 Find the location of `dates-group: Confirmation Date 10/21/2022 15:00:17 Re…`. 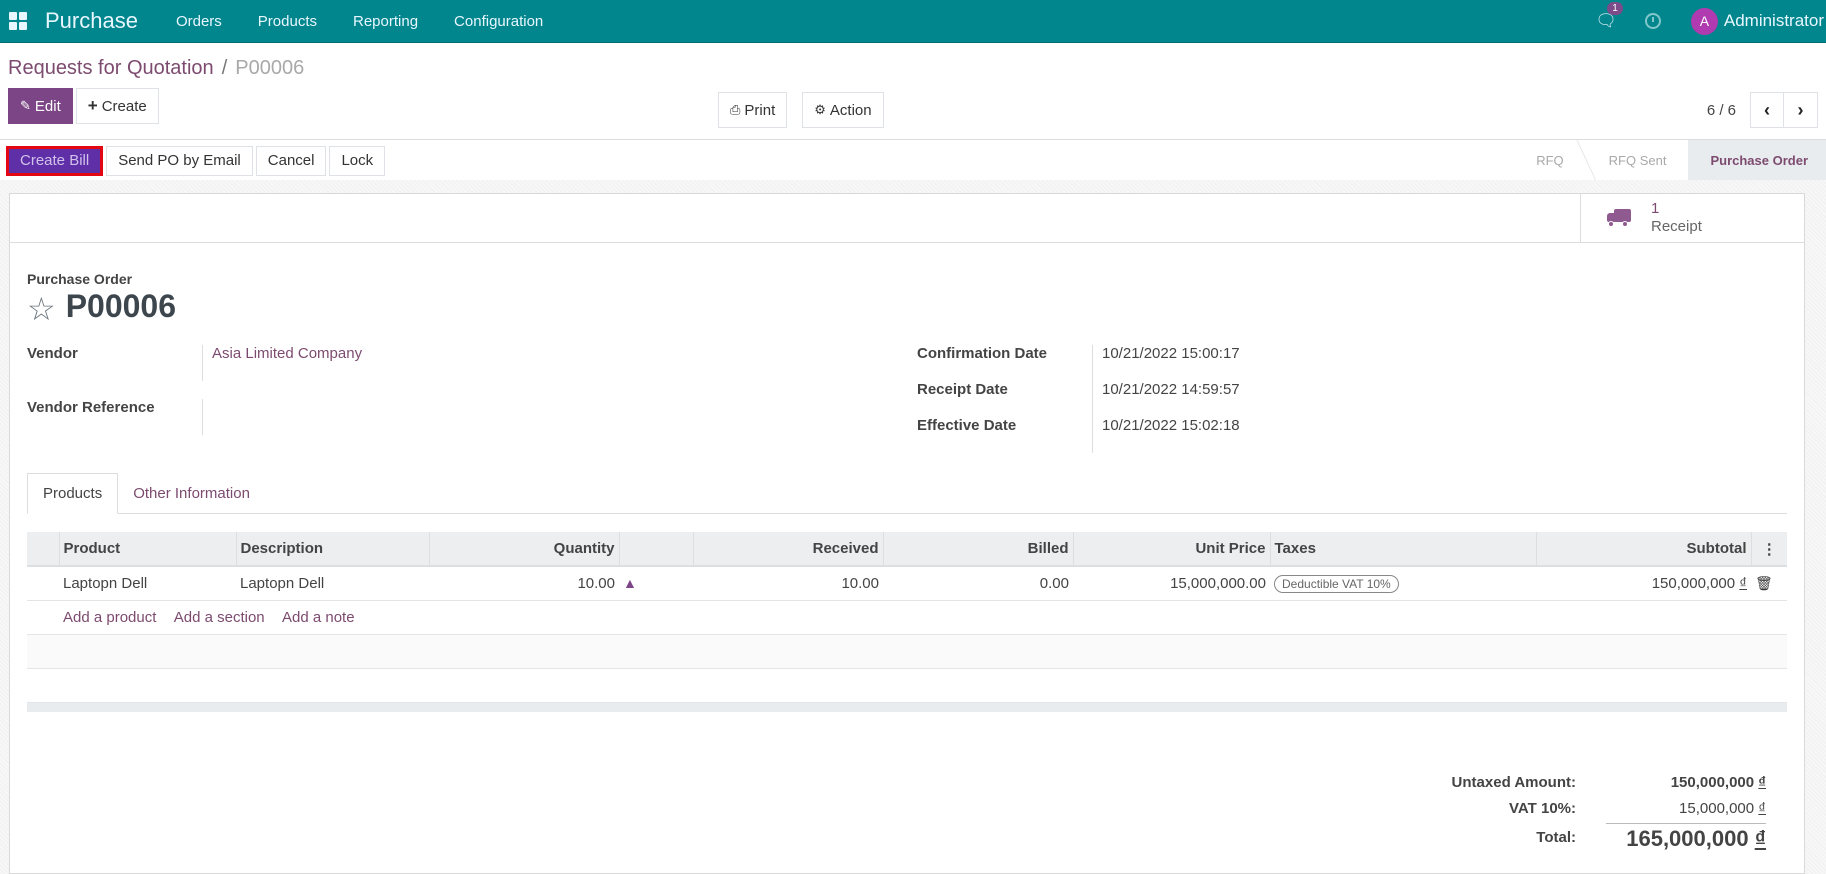

dates-group: Confirmation Date 10/21/2022 15:00:17 Re… is located at coordinates (1078, 399).